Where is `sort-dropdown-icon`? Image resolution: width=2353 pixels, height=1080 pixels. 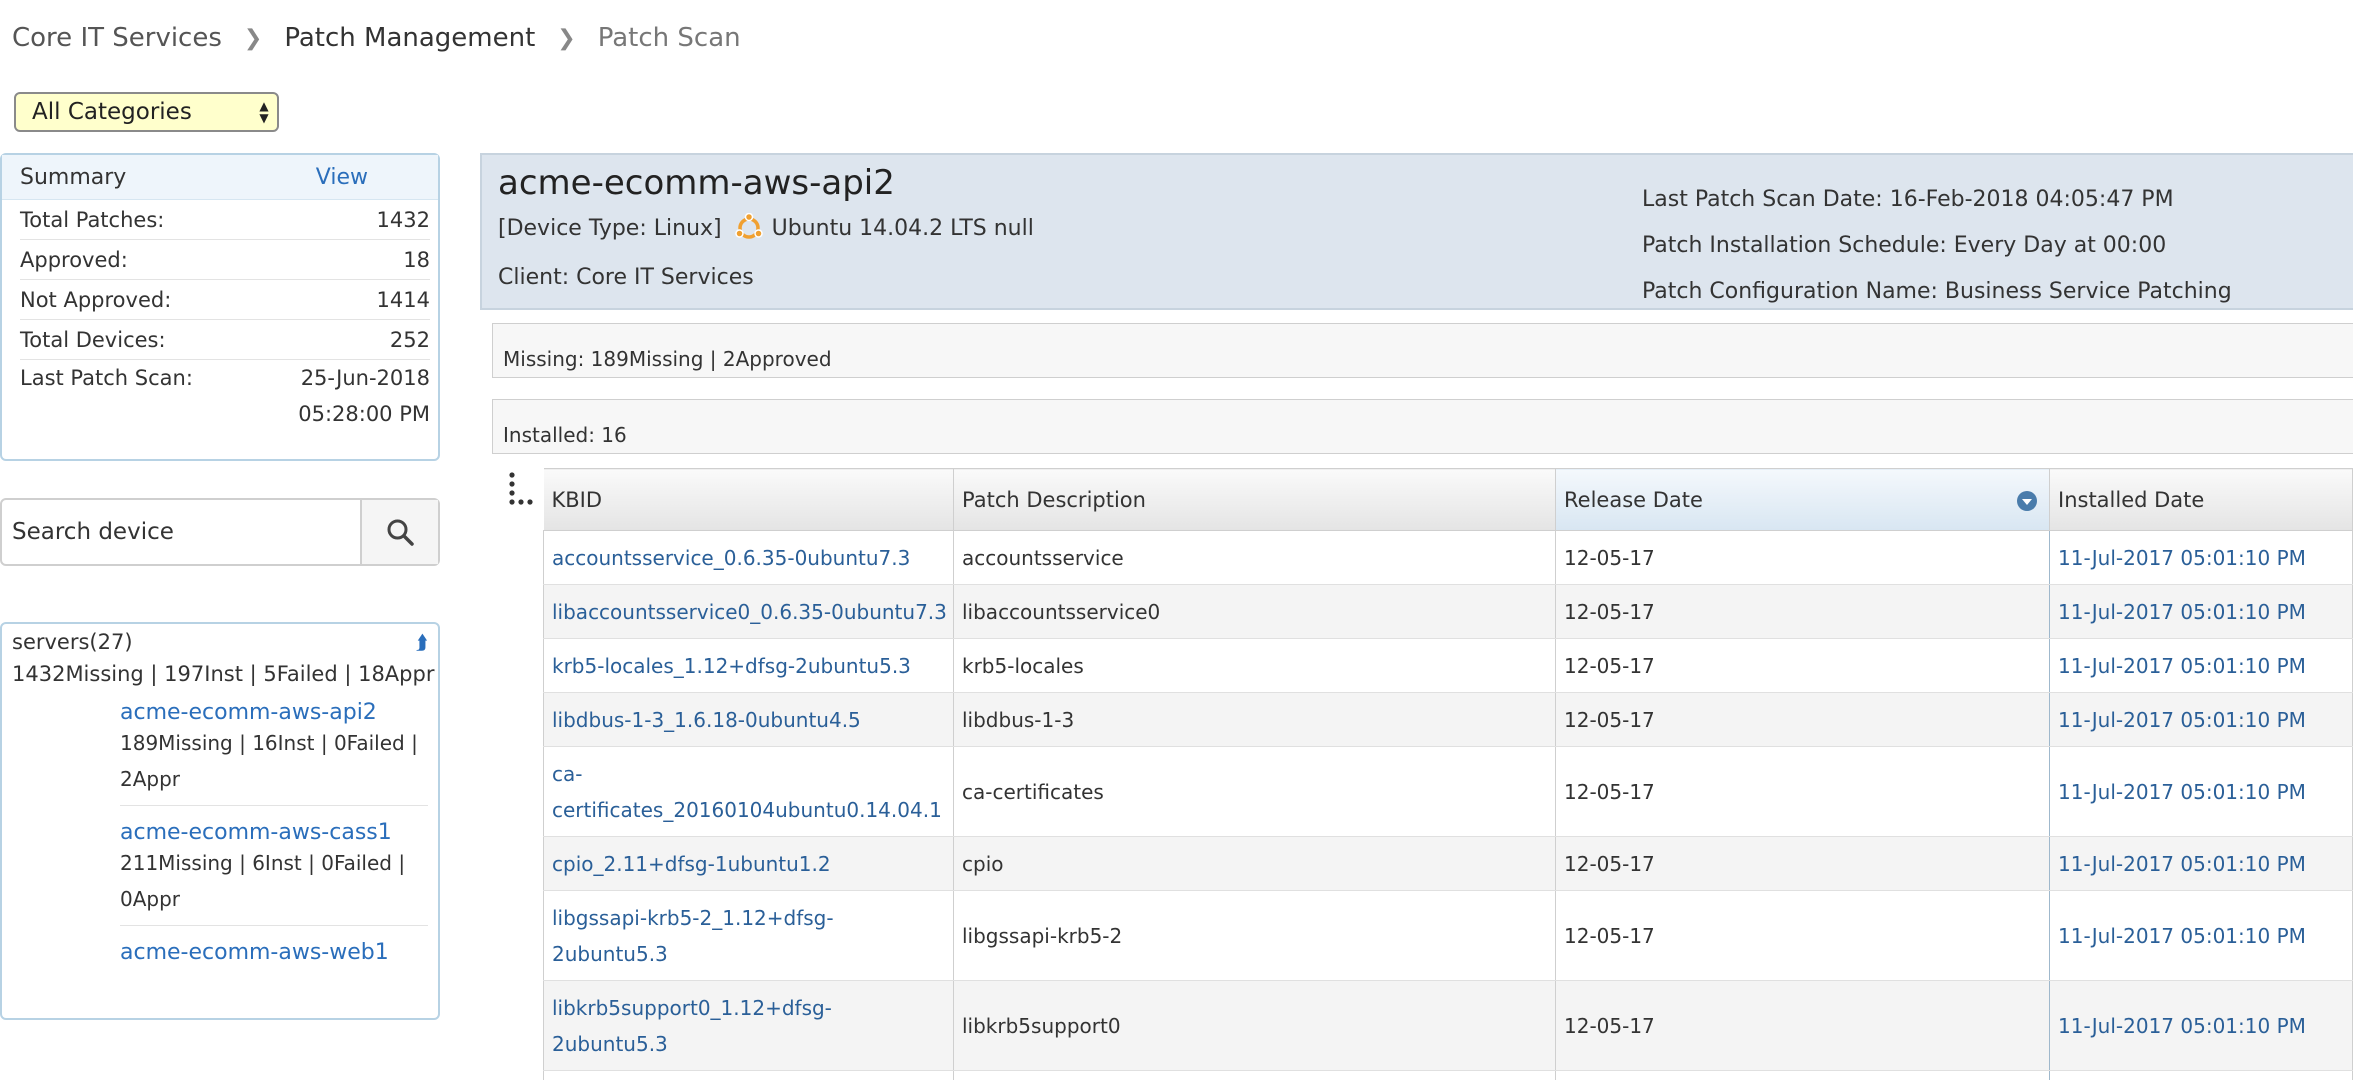
sort-dropdown-icon is located at coordinates (2027, 501).